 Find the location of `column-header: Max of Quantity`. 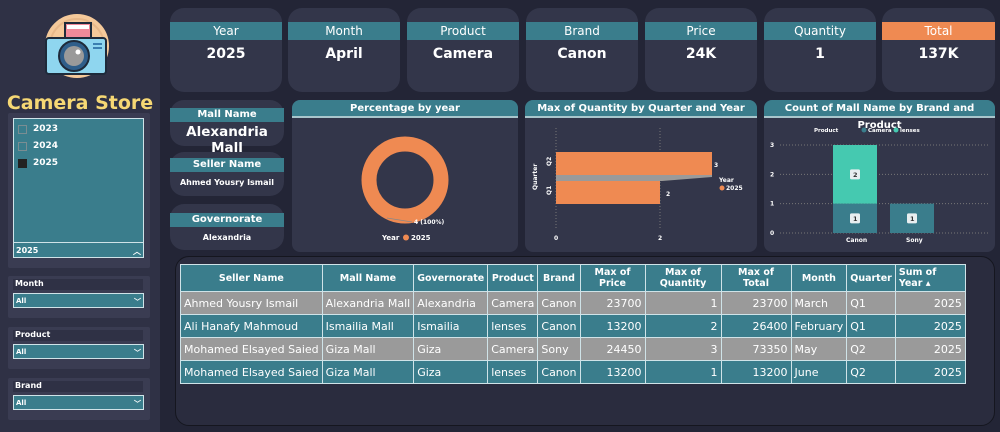

column-header: Max of Quantity is located at coordinates (683, 278).